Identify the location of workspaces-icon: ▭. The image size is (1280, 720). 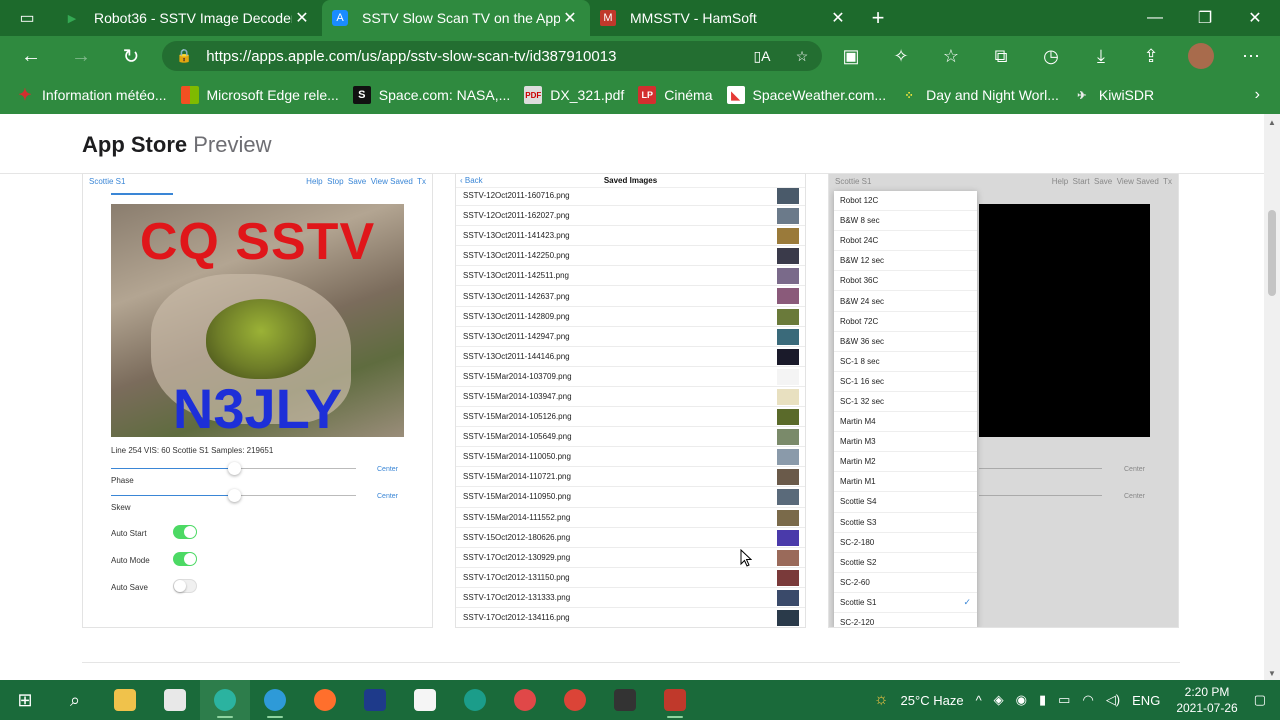
(27, 18).